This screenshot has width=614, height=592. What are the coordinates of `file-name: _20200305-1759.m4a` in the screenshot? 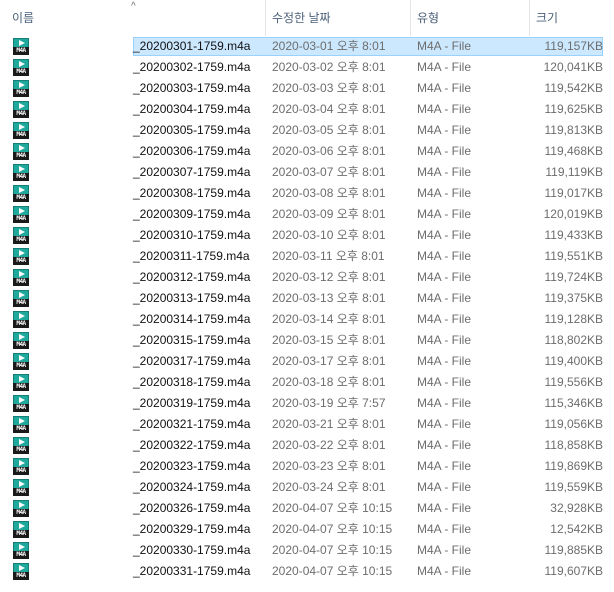 It's located at (191, 130).